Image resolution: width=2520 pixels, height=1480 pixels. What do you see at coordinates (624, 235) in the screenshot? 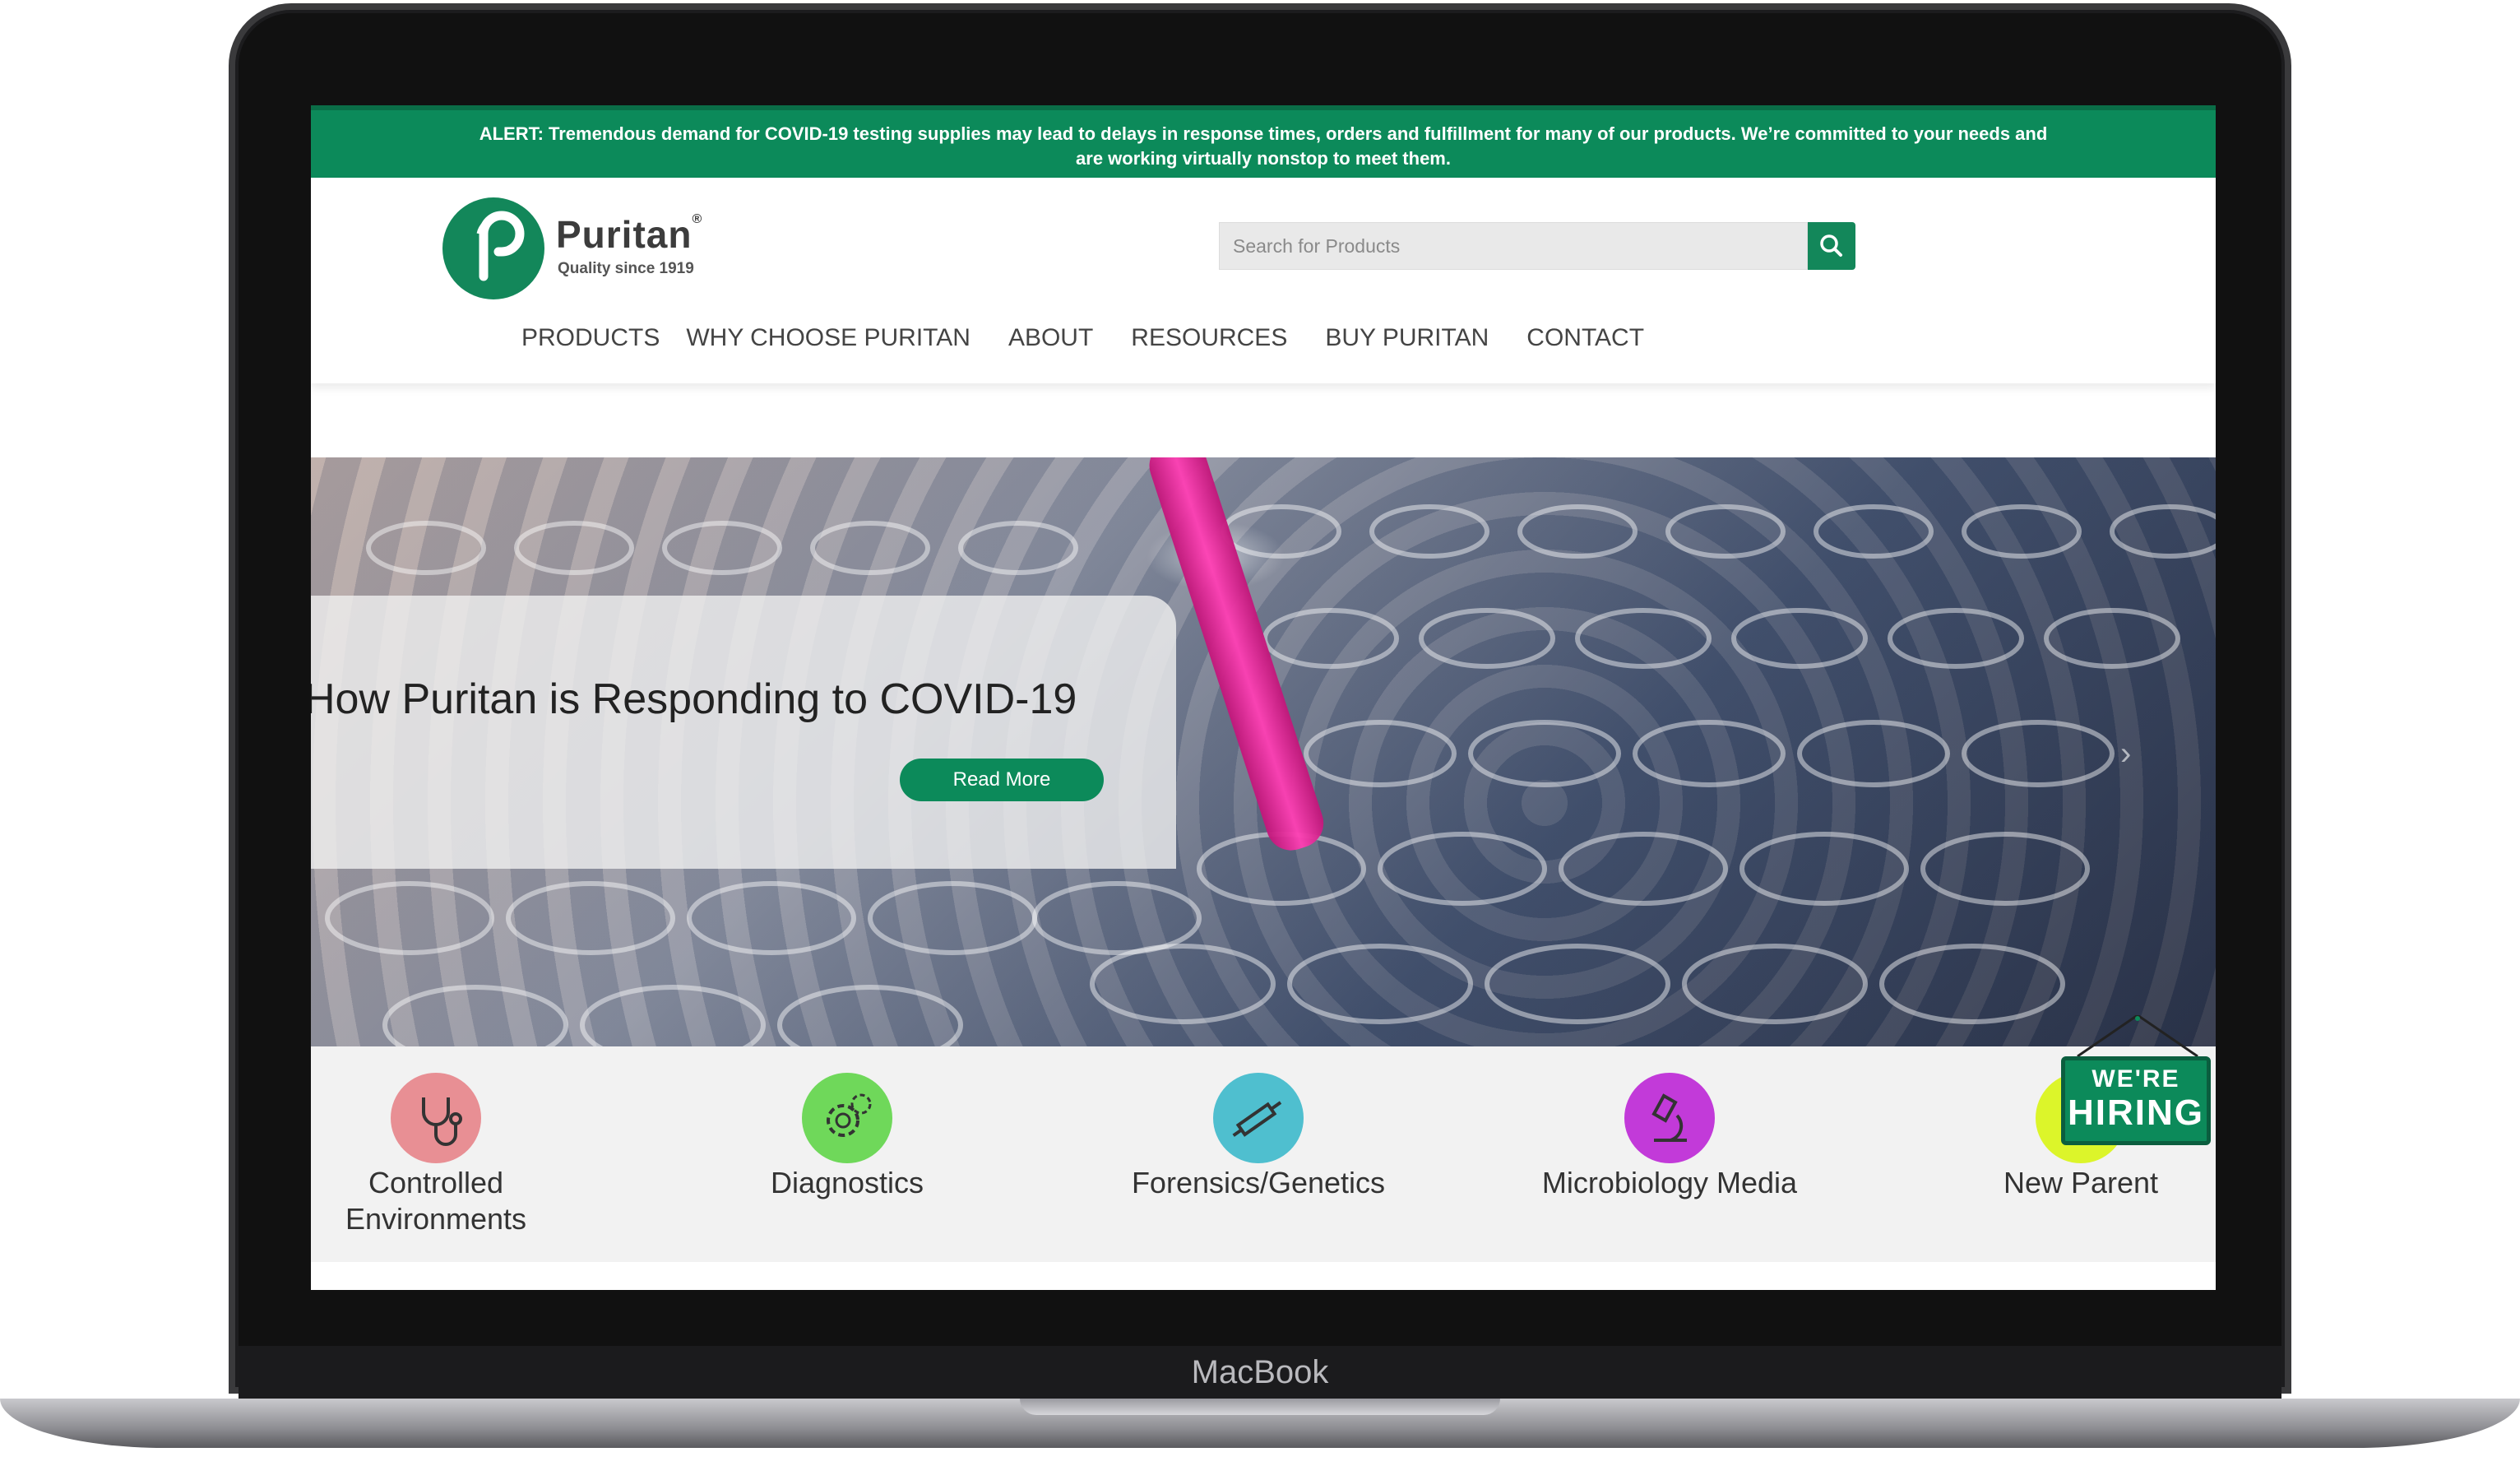
I see `logo-name: Puritan` at bounding box center [624, 235].